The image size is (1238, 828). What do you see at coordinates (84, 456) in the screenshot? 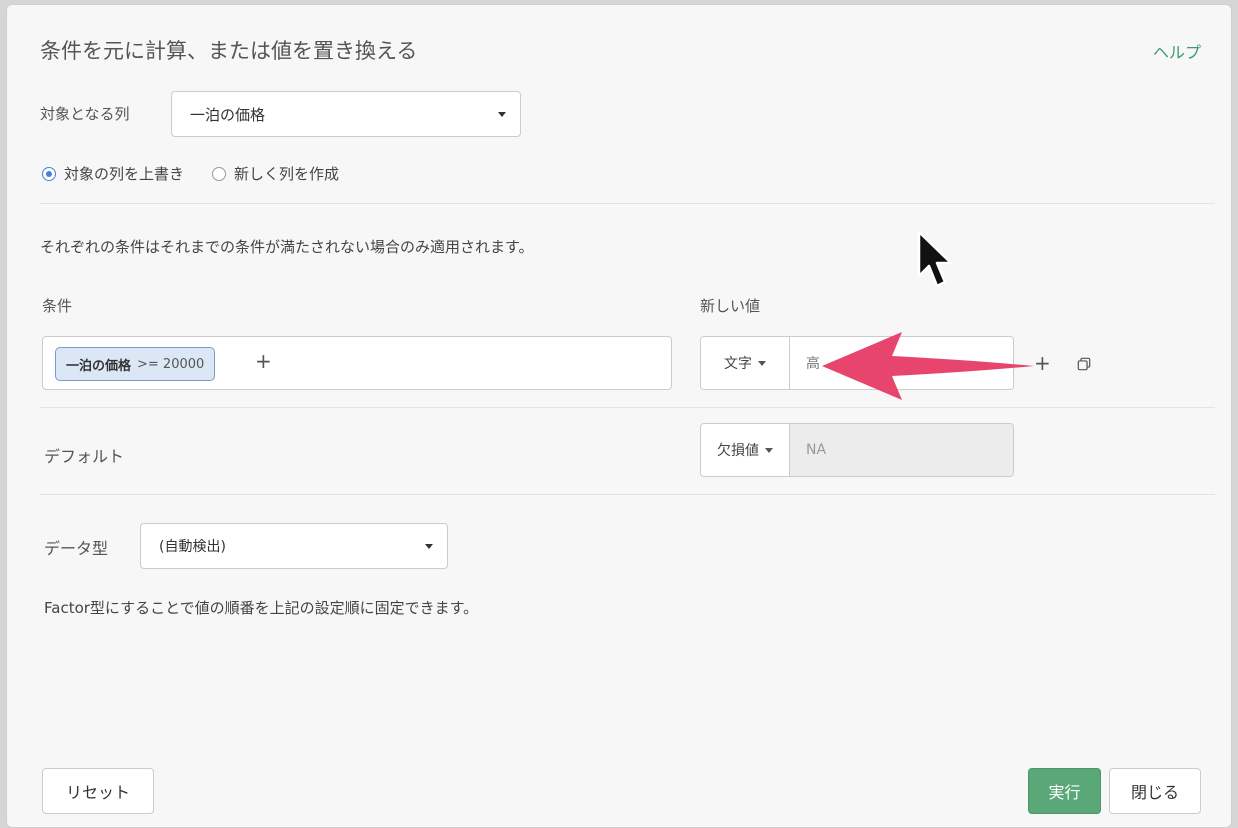
I see `default-label: デフォルト` at bounding box center [84, 456].